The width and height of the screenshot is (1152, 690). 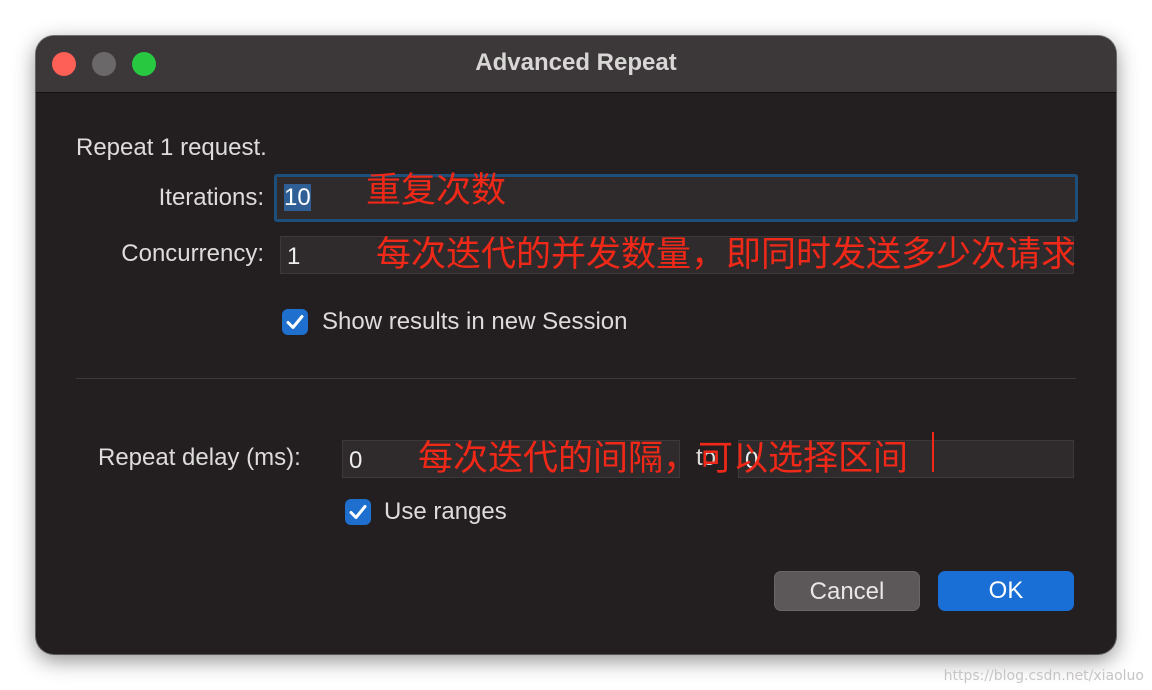 I want to click on repeat-delay-label: Repeat delay (ms):, so click(x=199, y=457).